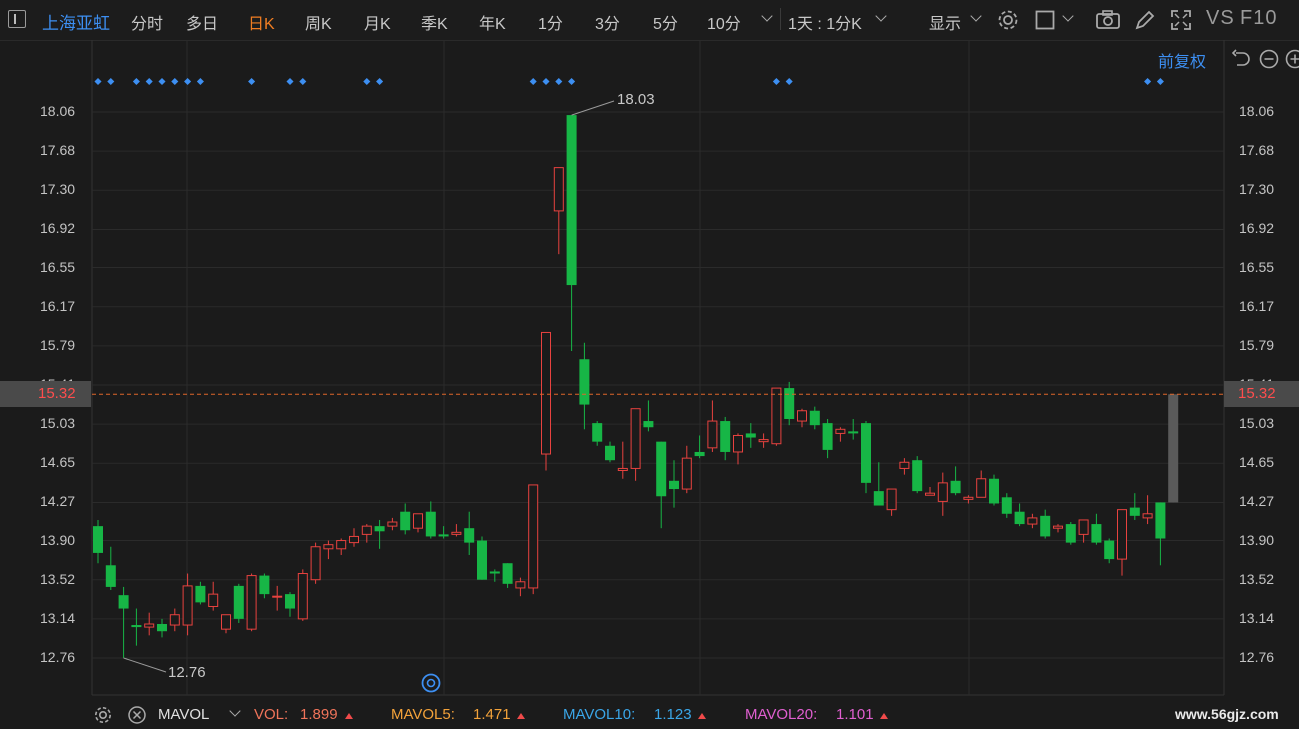 The width and height of the screenshot is (1299, 729). I want to click on period-more-chevron-icon, so click(767, 16).